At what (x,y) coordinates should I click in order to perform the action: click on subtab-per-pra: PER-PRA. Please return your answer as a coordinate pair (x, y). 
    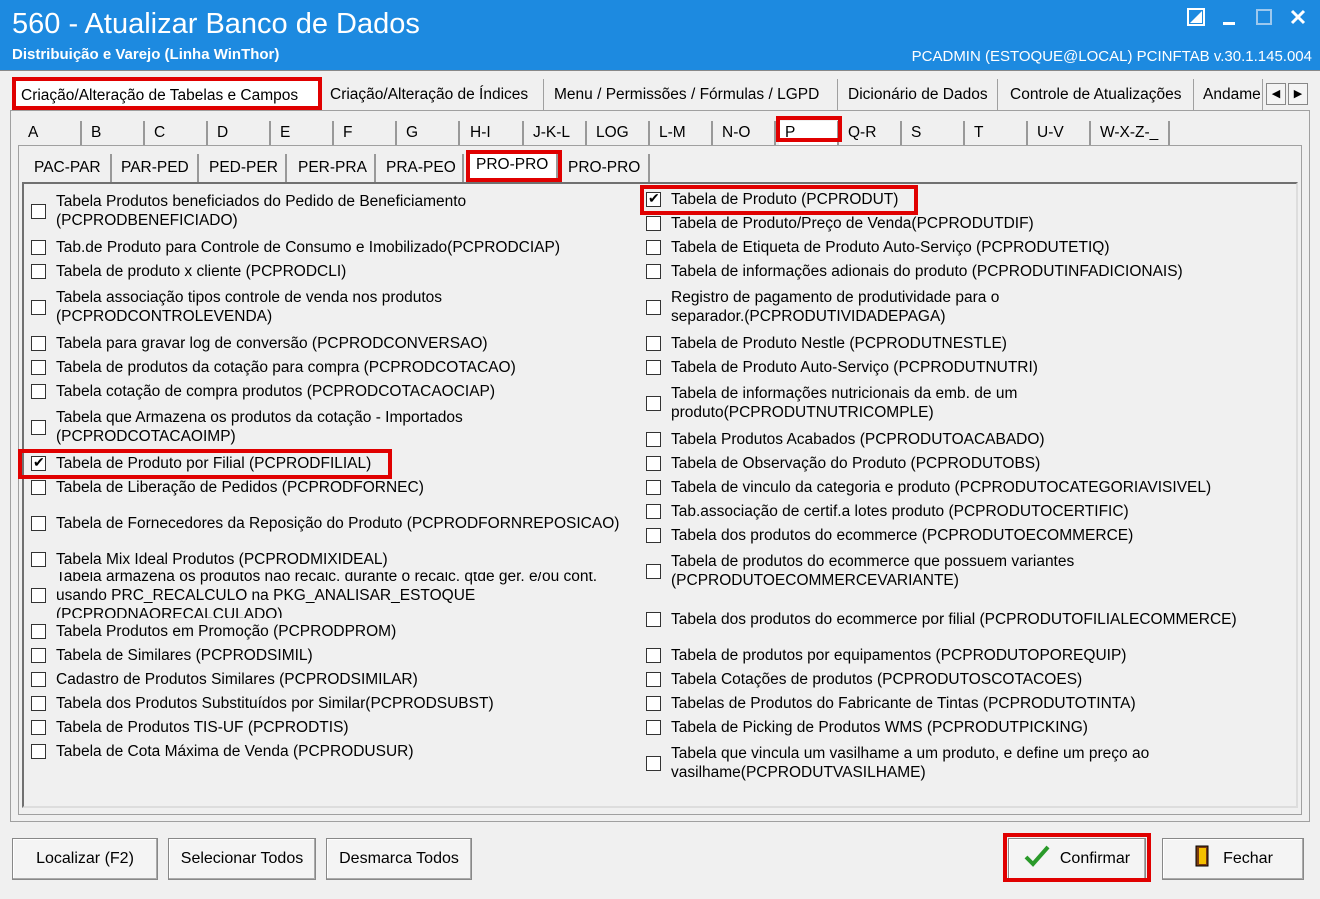
    Looking at the image, I should click on (334, 168).